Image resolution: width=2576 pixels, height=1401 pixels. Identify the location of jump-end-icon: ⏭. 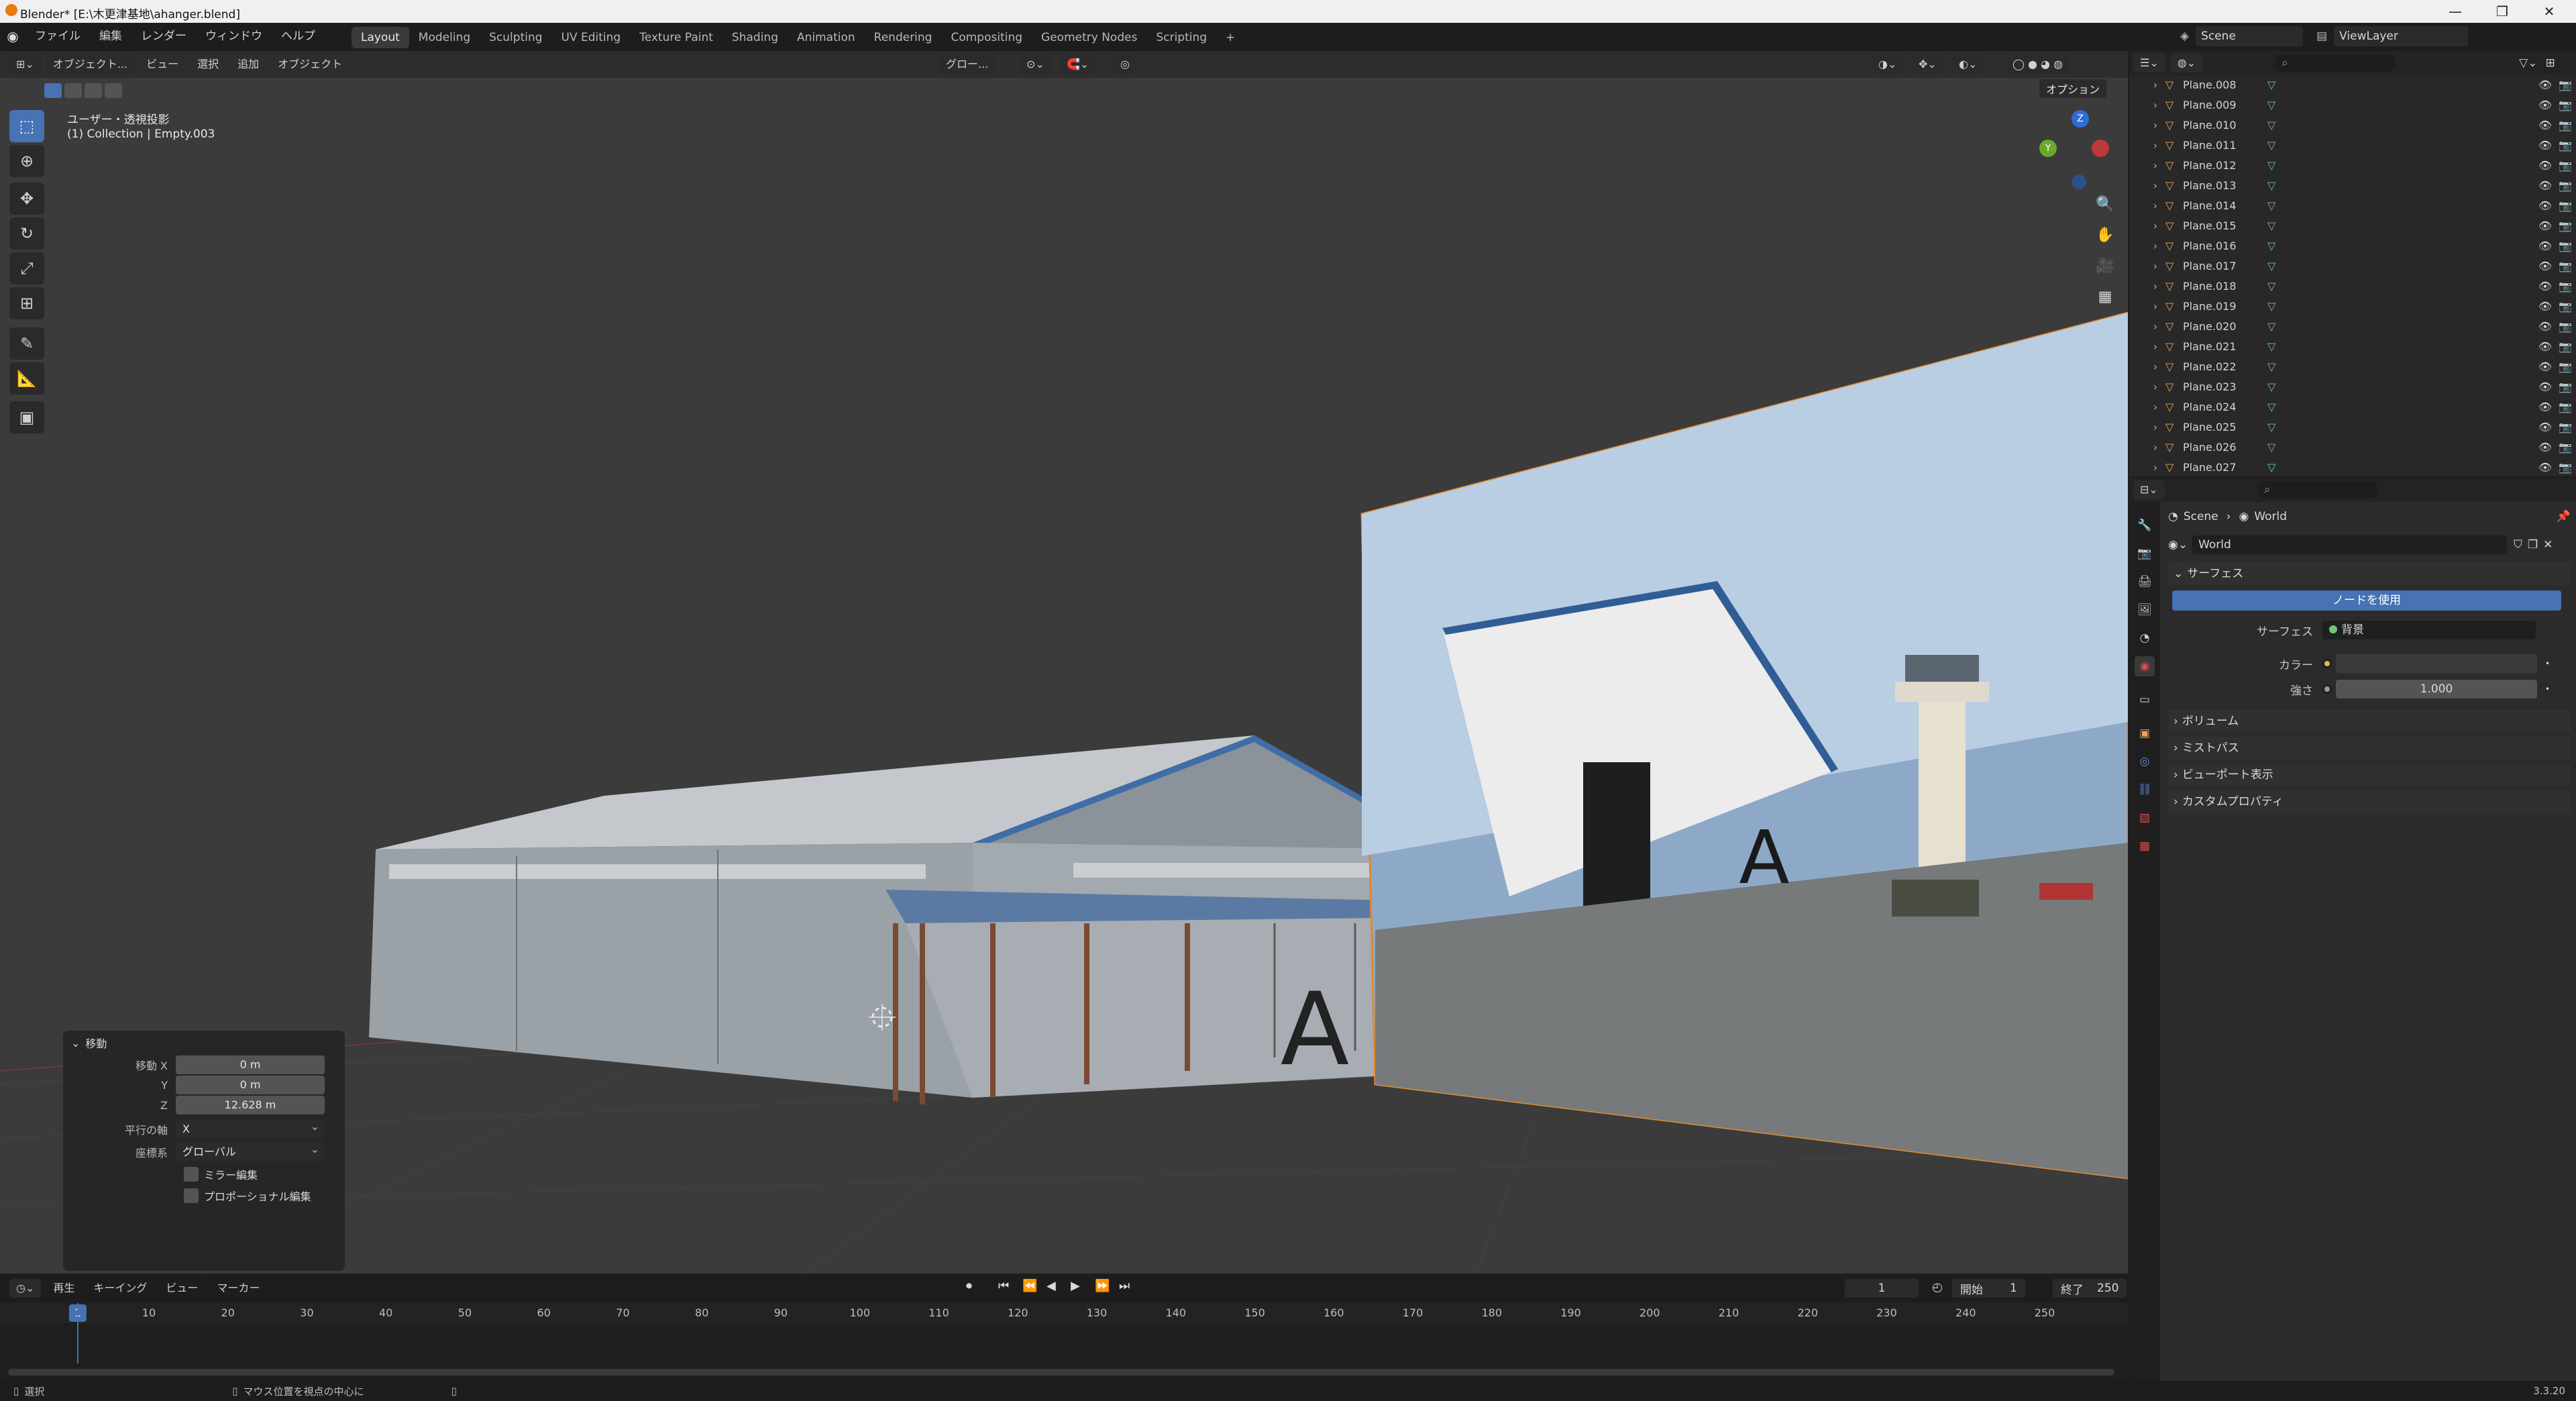
(1131, 1286).